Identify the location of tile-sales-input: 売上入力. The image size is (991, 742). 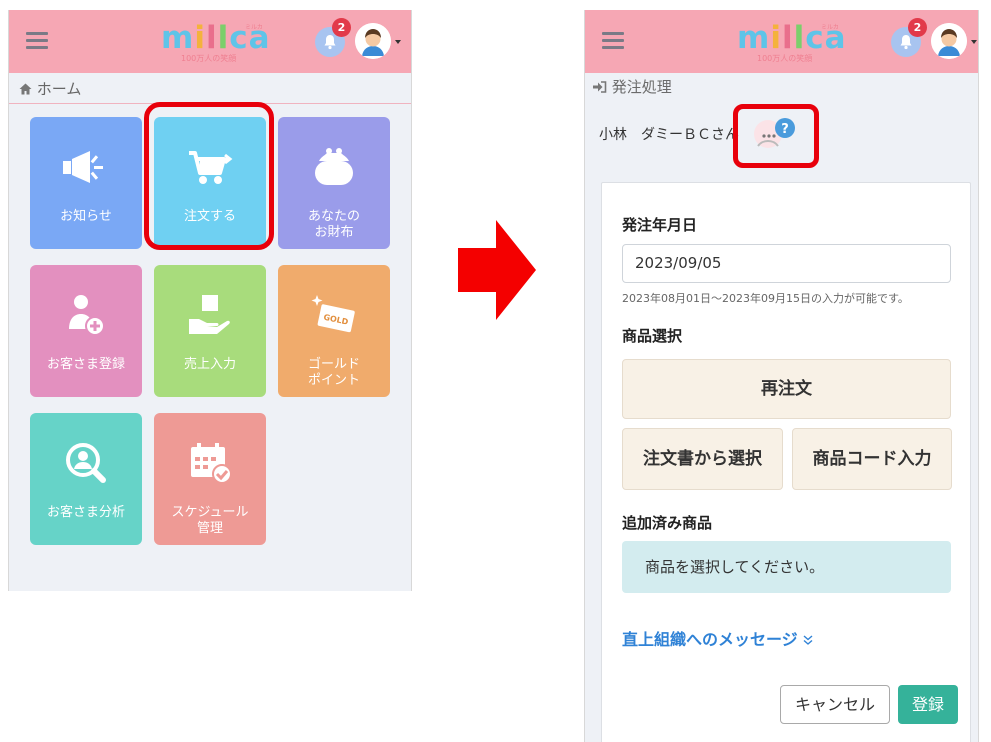
(210, 331).